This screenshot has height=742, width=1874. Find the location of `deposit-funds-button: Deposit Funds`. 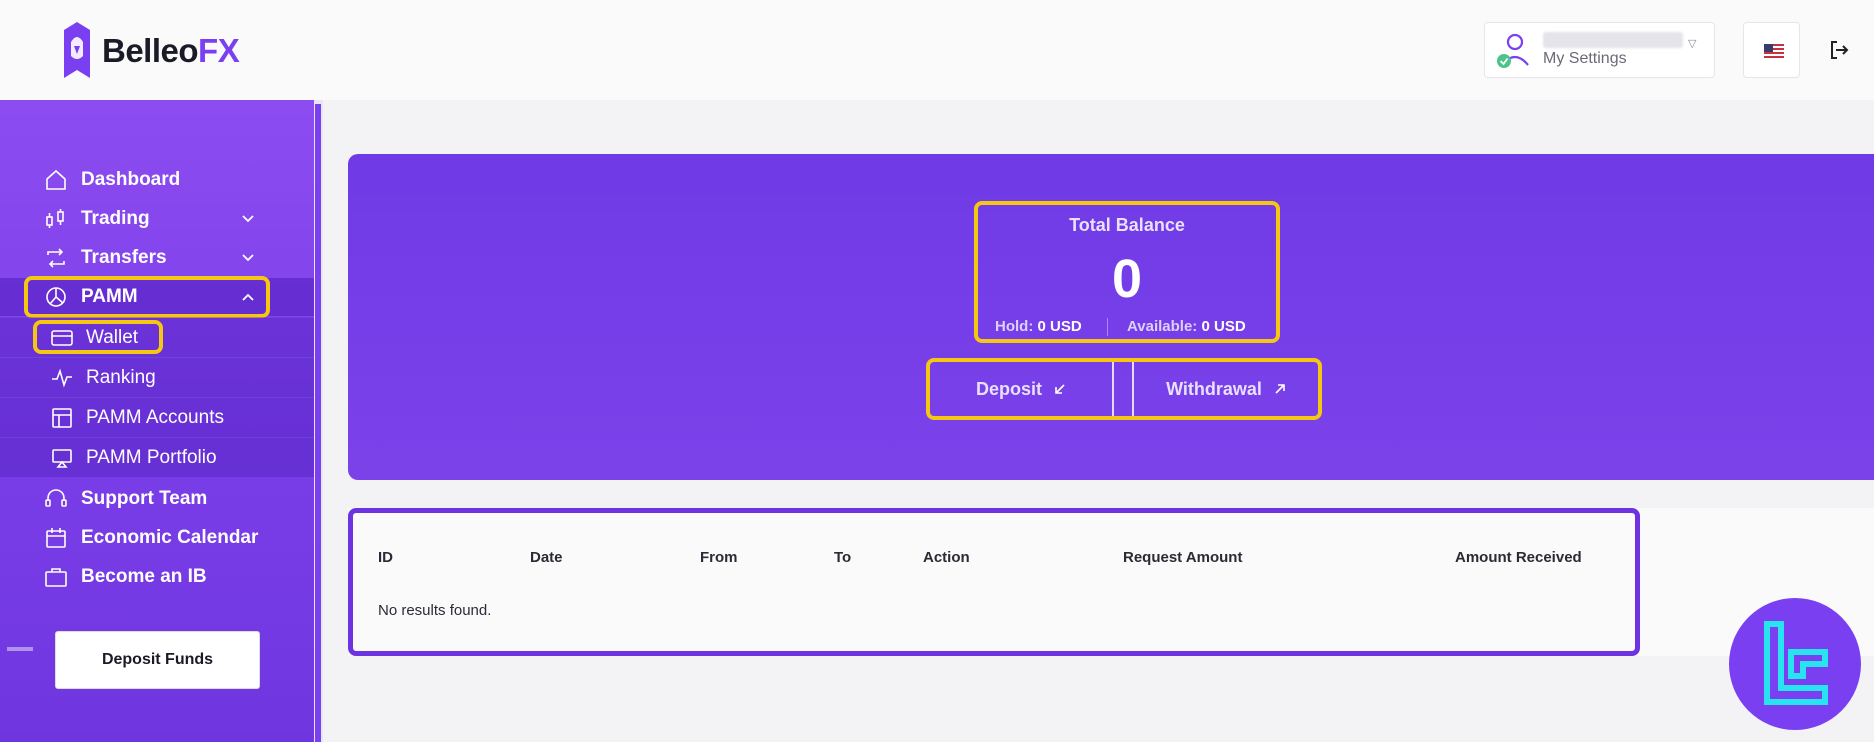

deposit-funds-button: Deposit Funds is located at coordinates (157, 660).